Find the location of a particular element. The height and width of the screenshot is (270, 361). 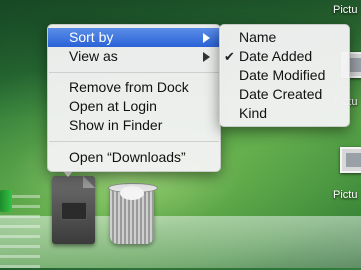

menu-item-label: Open “Downloads” is located at coordinates (127, 157).